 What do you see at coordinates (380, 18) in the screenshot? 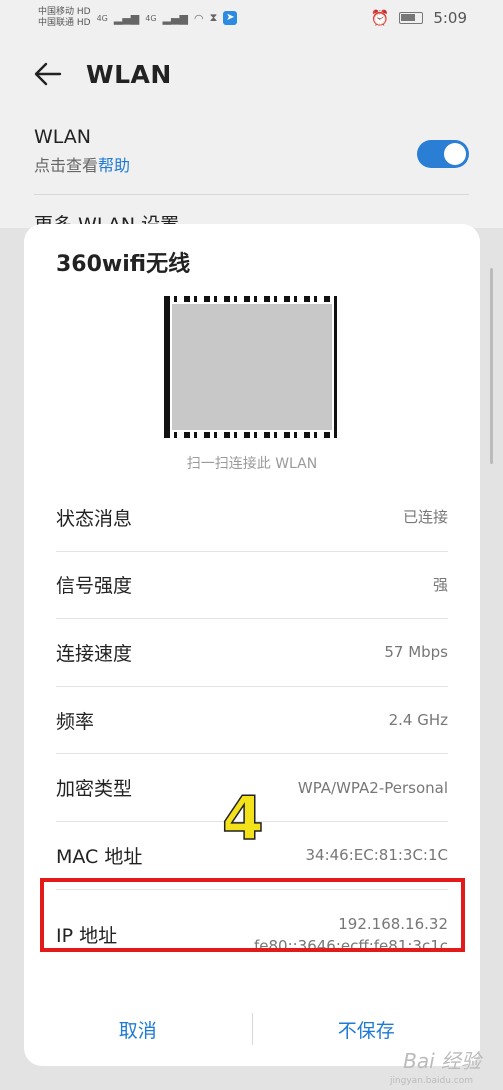
I see `alarm-icon: ⏰` at bounding box center [380, 18].